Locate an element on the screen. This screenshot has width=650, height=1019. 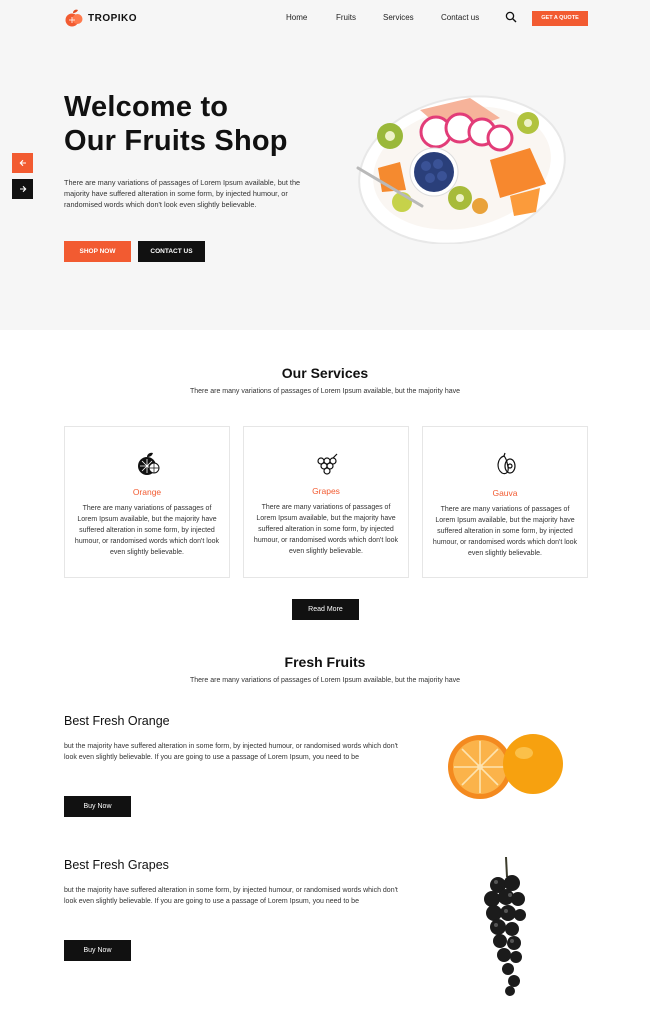
orange-logo-icon is located at coordinates (74, 18).